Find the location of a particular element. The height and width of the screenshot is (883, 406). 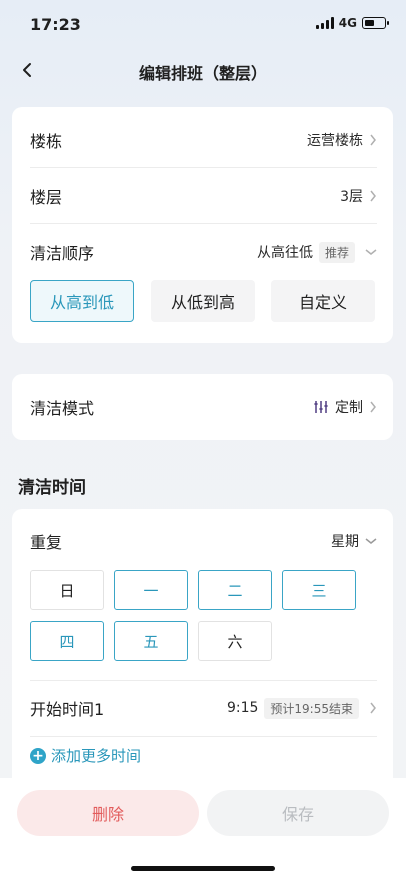

mode-label: 清洁模式 is located at coordinates (62, 408).